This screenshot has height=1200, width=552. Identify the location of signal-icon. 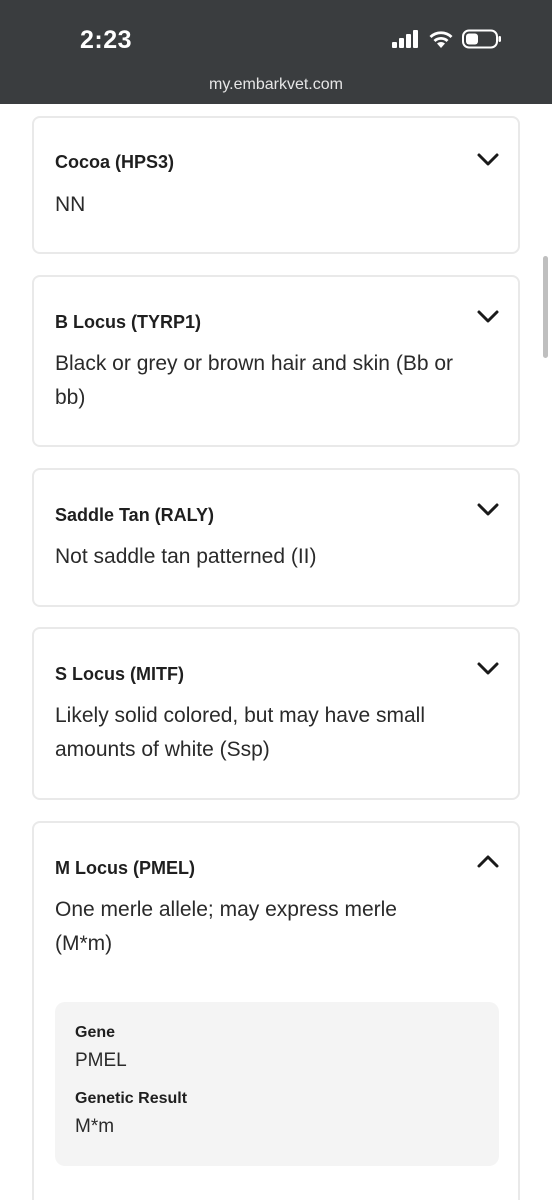
(405, 39).